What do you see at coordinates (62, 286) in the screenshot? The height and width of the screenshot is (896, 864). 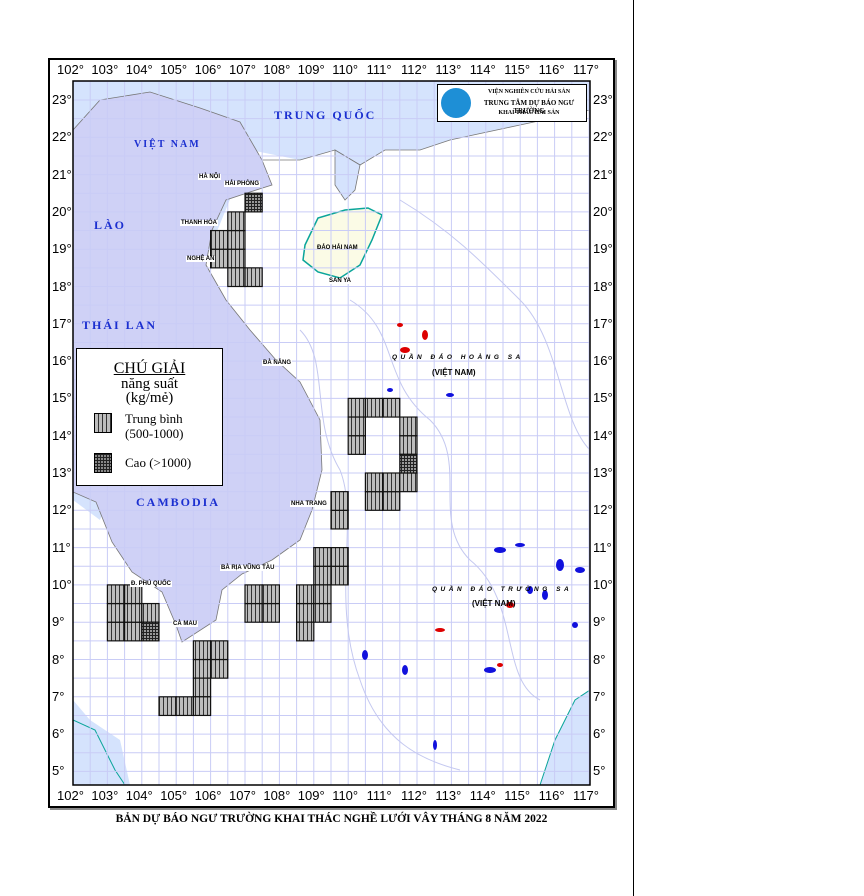 I see `latitude-tick-left: 18°` at bounding box center [62, 286].